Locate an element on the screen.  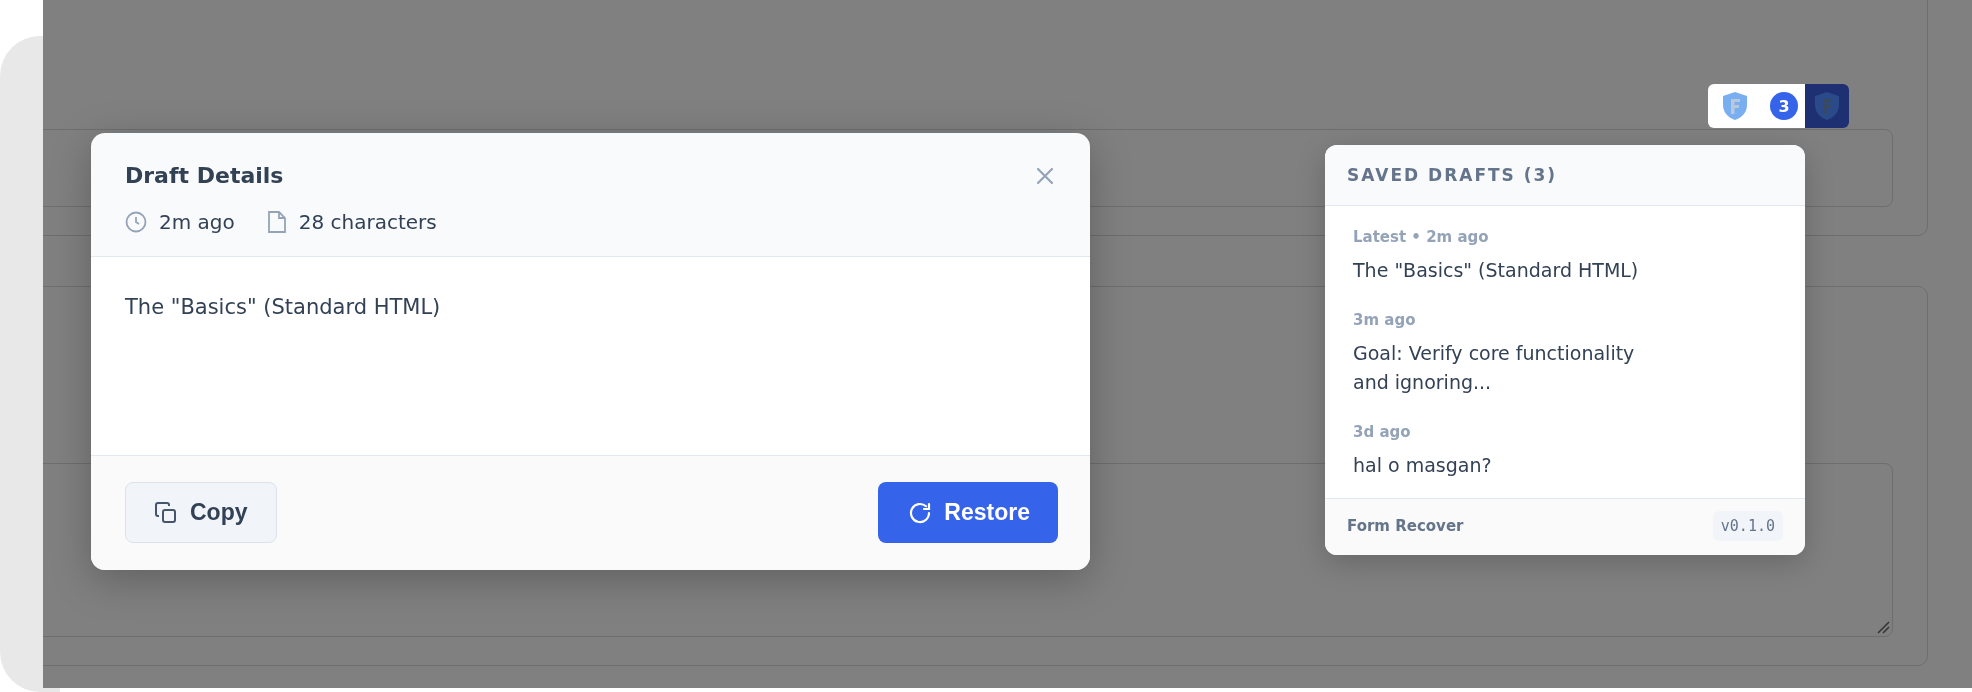
copy-button: Copy is located at coordinates (201, 512).